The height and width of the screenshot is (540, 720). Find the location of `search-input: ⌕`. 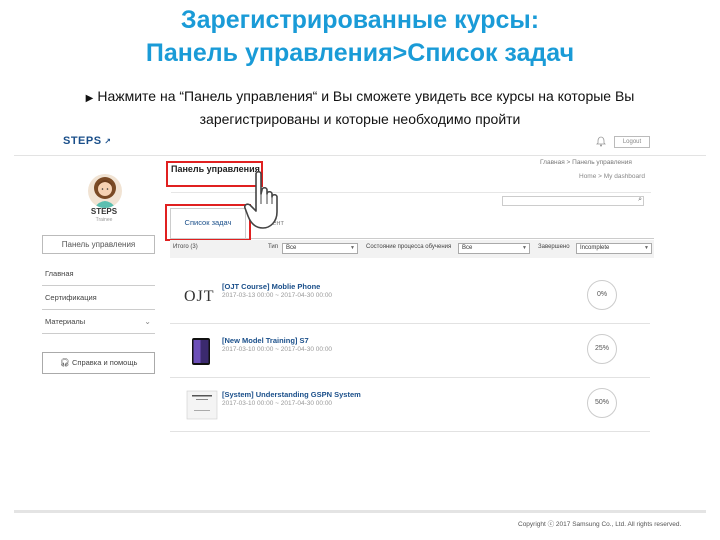

search-input: ⌕ is located at coordinates (573, 201).